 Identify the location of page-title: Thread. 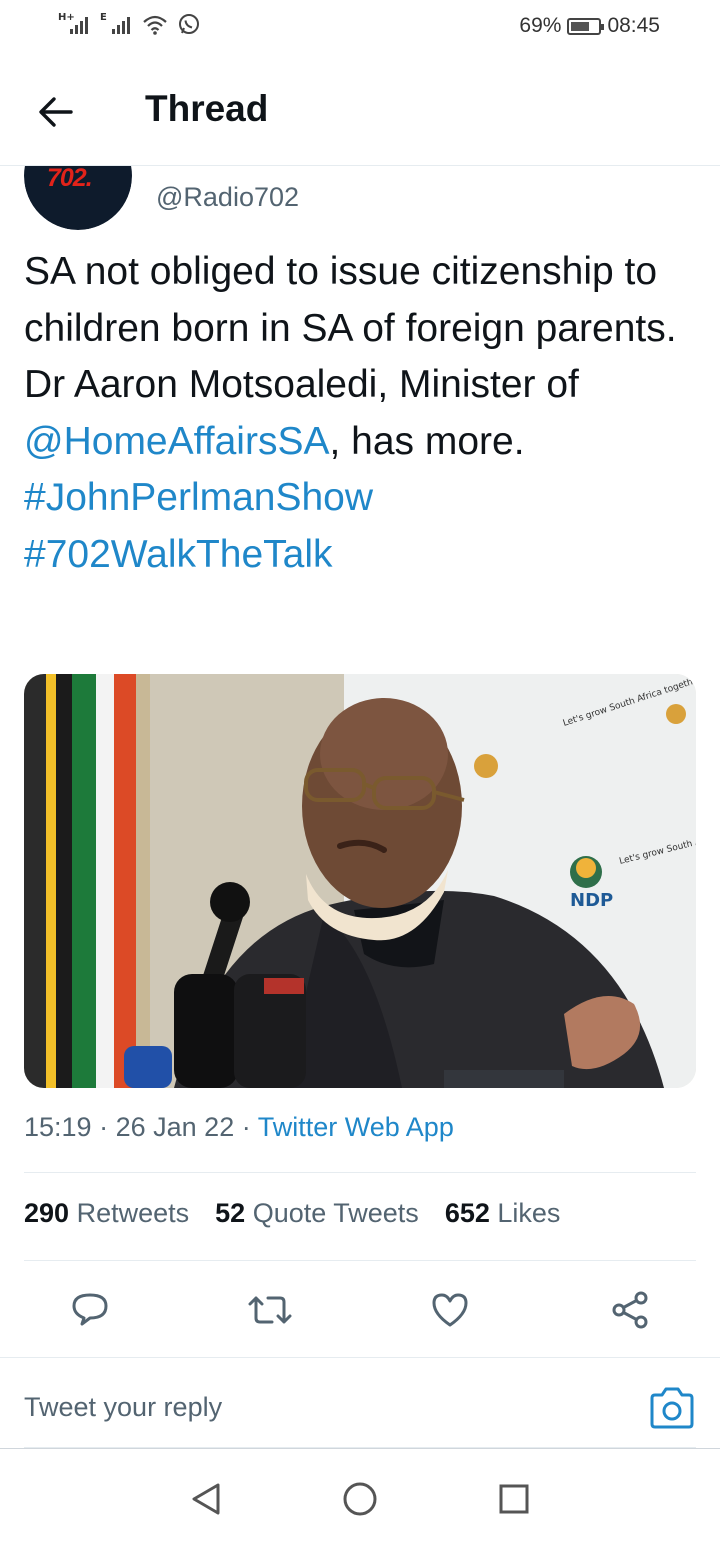
(207, 108).